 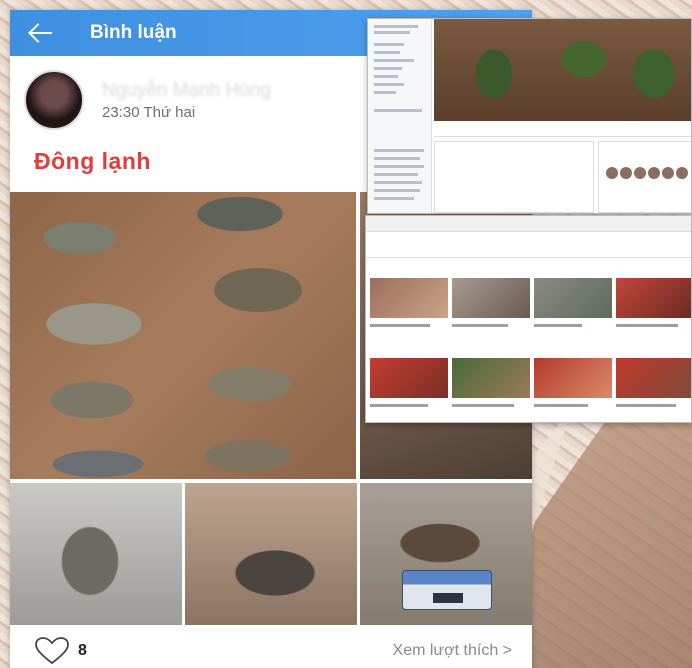 I want to click on arrow-left-icon, so click(x=41, y=33).